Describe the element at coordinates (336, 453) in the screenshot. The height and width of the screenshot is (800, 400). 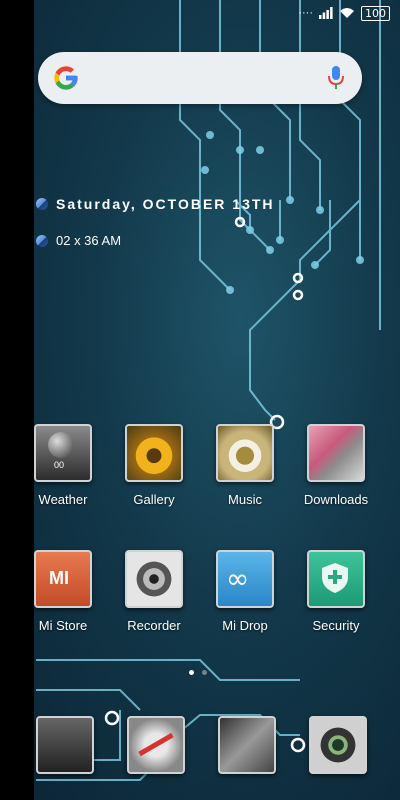
I see `downloads-icon` at that location.